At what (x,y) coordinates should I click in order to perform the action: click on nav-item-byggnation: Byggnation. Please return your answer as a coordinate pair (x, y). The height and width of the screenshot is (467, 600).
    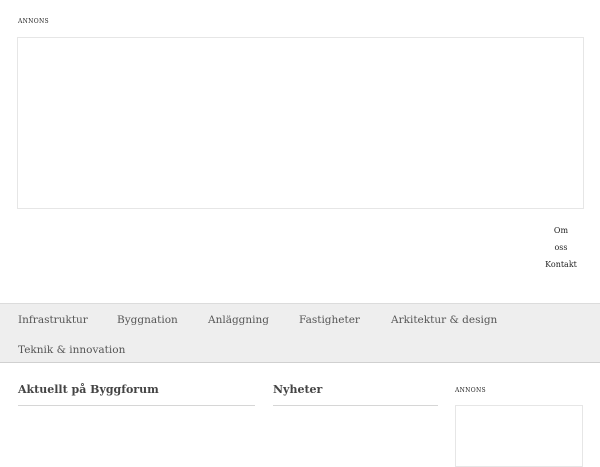
    Looking at the image, I should click on (147, 320).